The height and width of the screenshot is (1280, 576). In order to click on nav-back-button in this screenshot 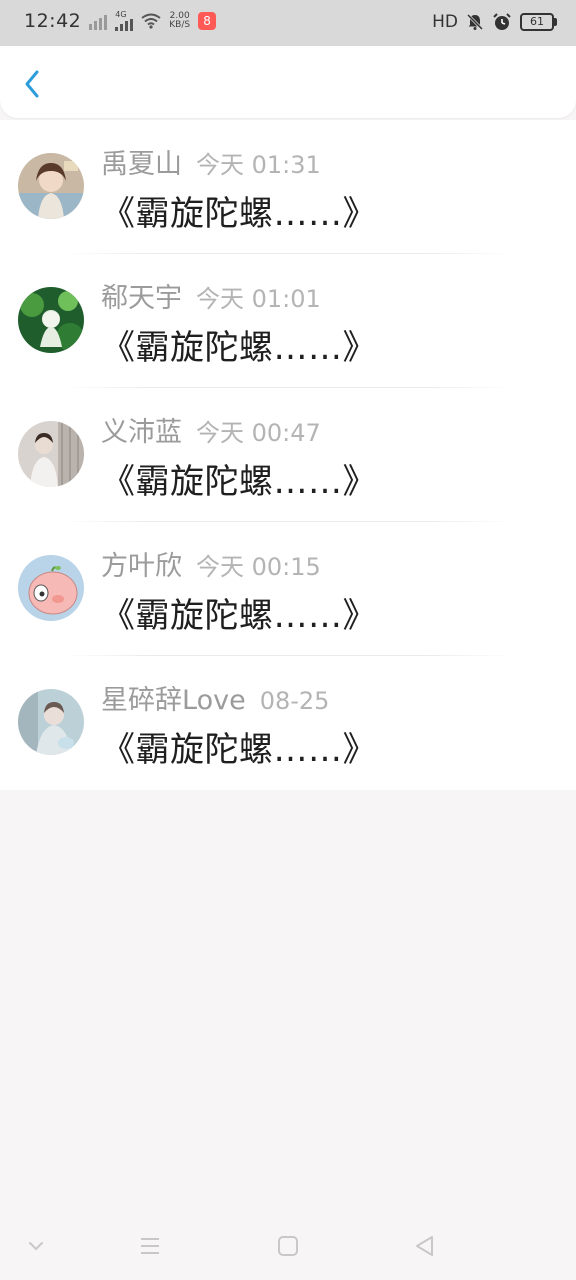, I will do `click(424, 1246)`.